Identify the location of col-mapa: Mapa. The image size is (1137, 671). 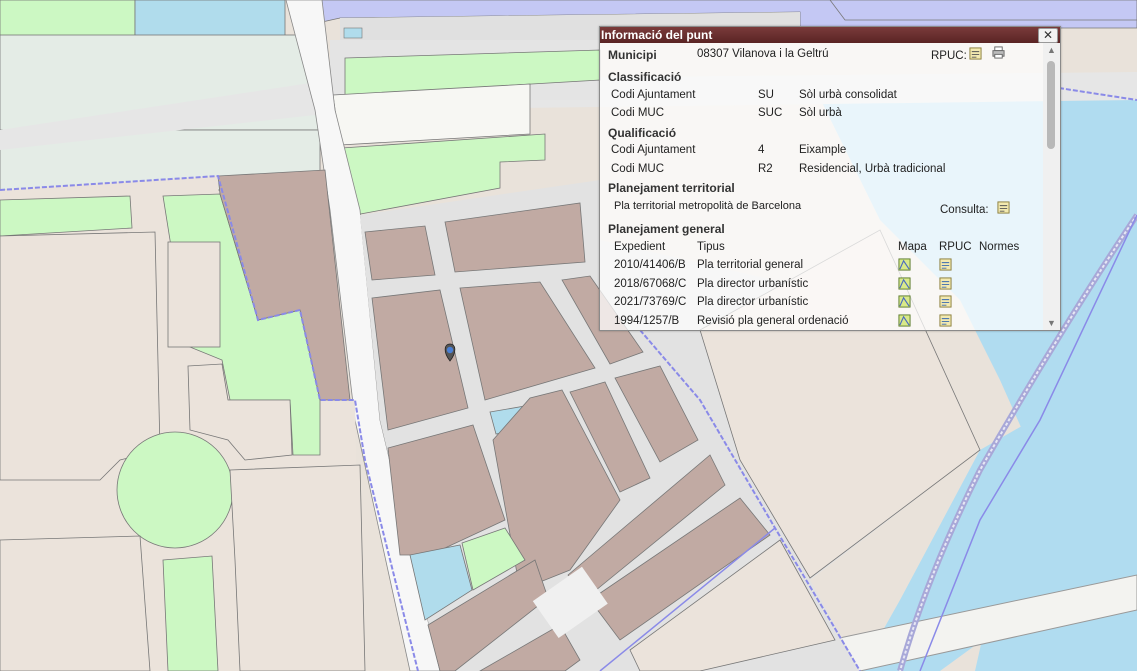
(912, 247).